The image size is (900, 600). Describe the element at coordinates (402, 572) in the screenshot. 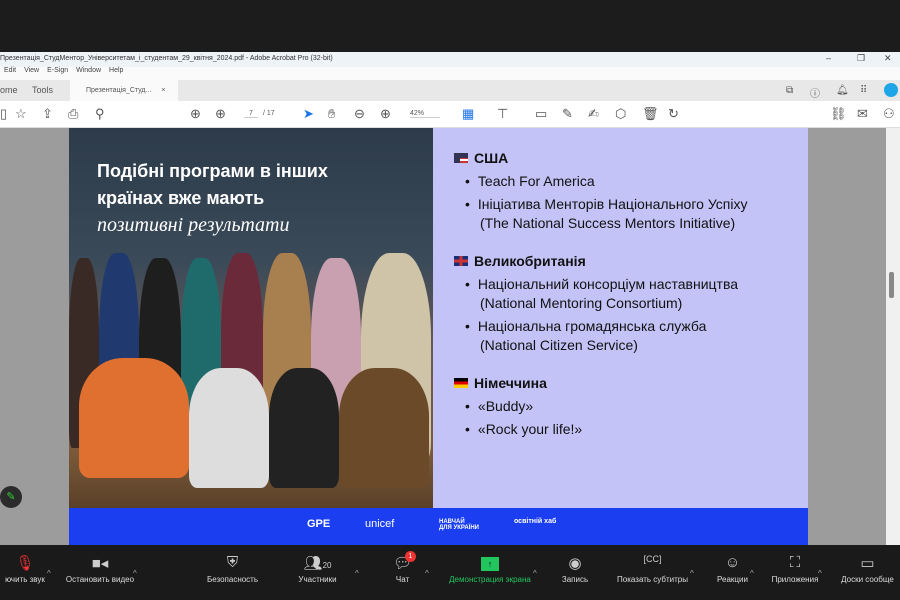

I see `chat-button: 💬︎ 1 Чат` at that location.